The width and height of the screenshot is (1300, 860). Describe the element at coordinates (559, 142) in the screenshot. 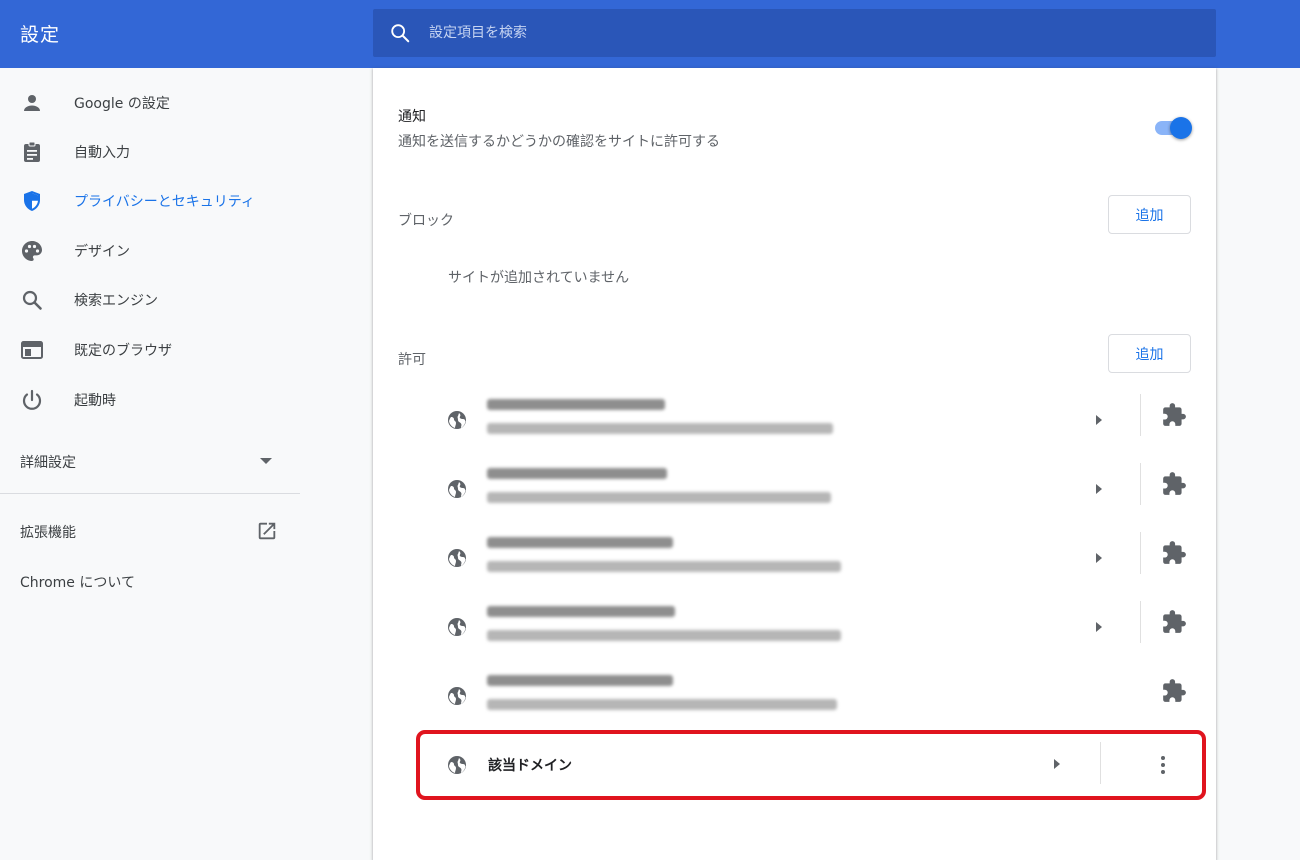

I see `notifications-description: 通知を送信するかどうかの確認をサイトに許可する` at that location.